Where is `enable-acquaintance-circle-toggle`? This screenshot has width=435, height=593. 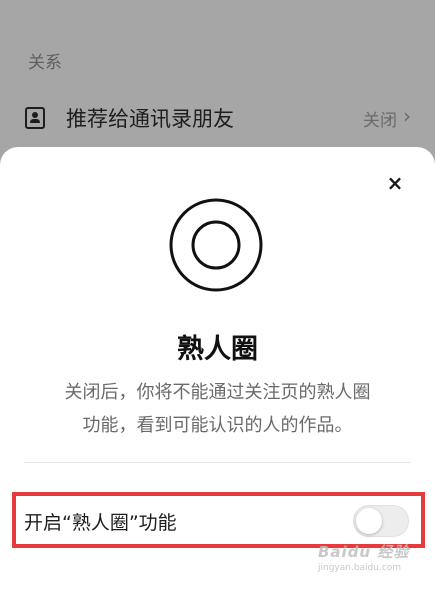
enable-acquaintance-circle-toggle is located at coordinates (381, 521).